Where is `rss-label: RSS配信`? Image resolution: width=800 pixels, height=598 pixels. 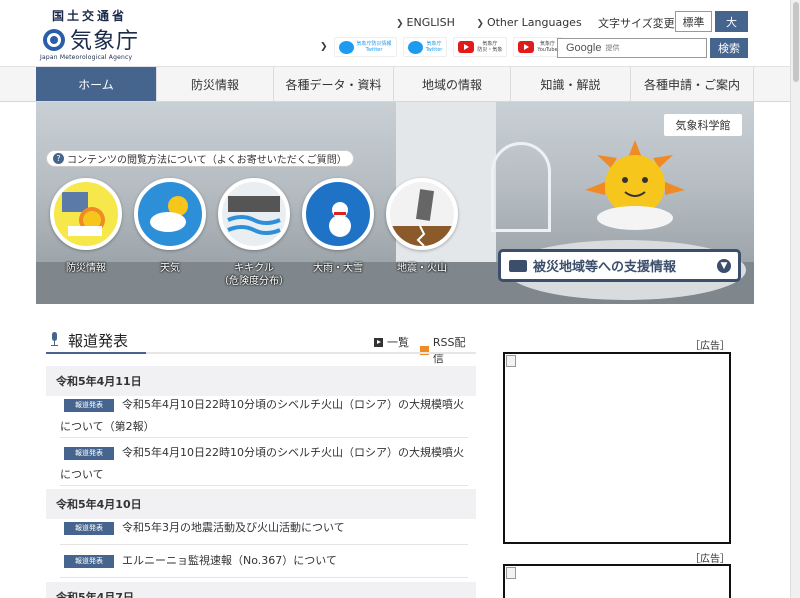 rss-label: RSS配信 is located at coordinates (449, 350).